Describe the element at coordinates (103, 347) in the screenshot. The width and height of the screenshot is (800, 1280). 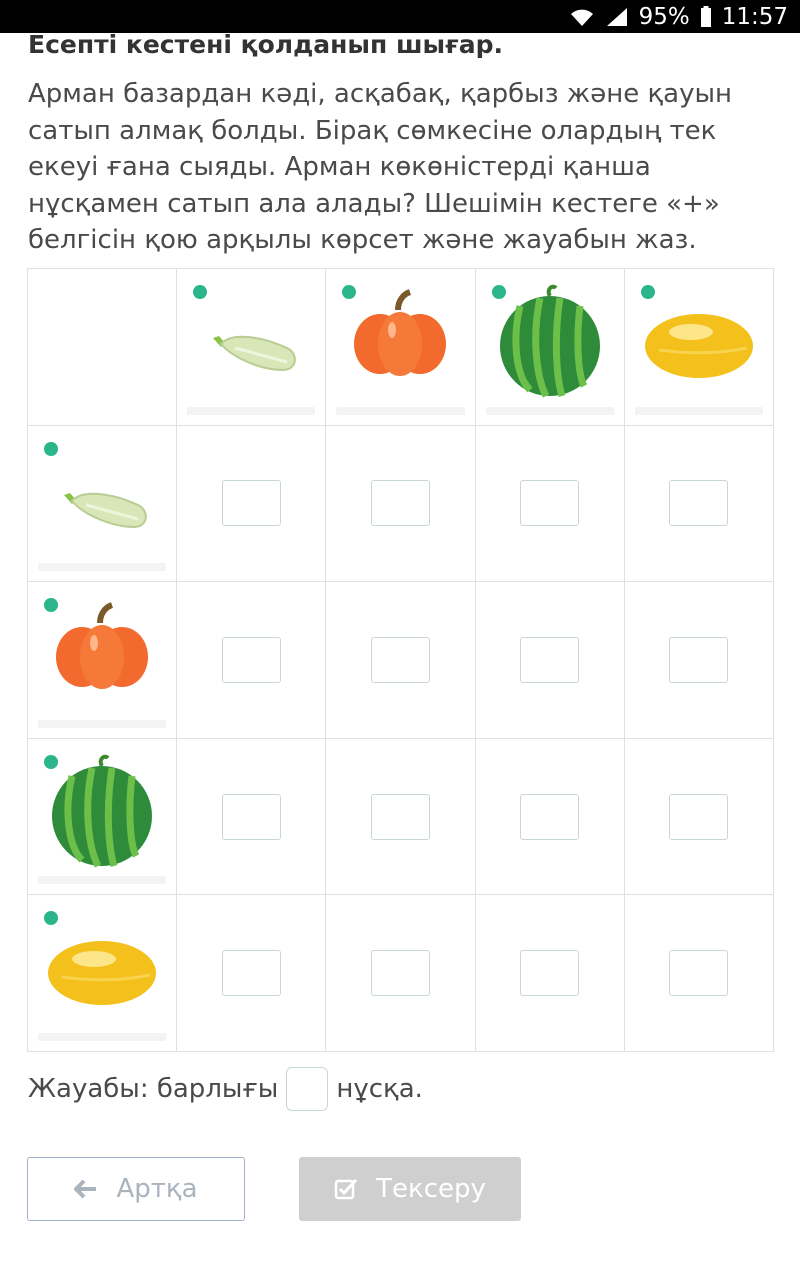
I see `table-corner-cell` at that location.